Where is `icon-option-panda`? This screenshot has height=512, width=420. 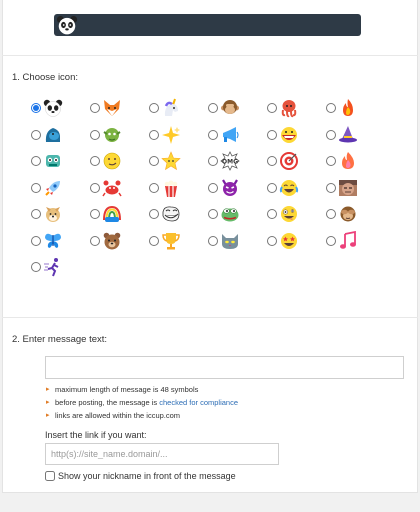
icon-option-panda is located at coordinates (60, 108).